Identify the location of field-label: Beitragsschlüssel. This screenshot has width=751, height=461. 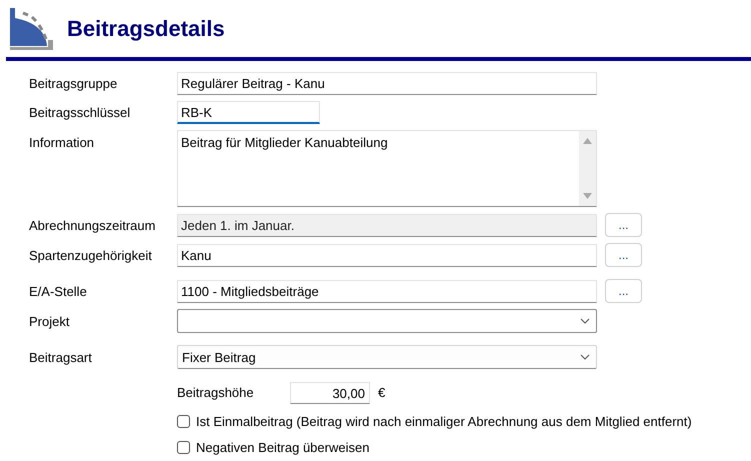
(80, 112).